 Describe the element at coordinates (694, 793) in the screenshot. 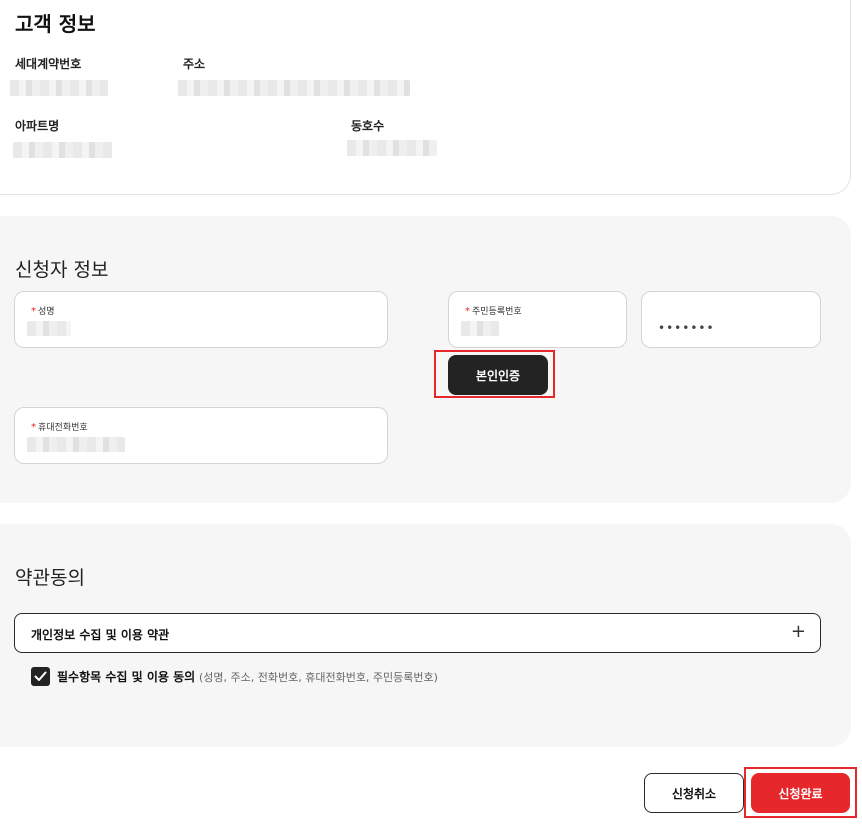

I see `cancel-application-button: 신청취소` at that location.